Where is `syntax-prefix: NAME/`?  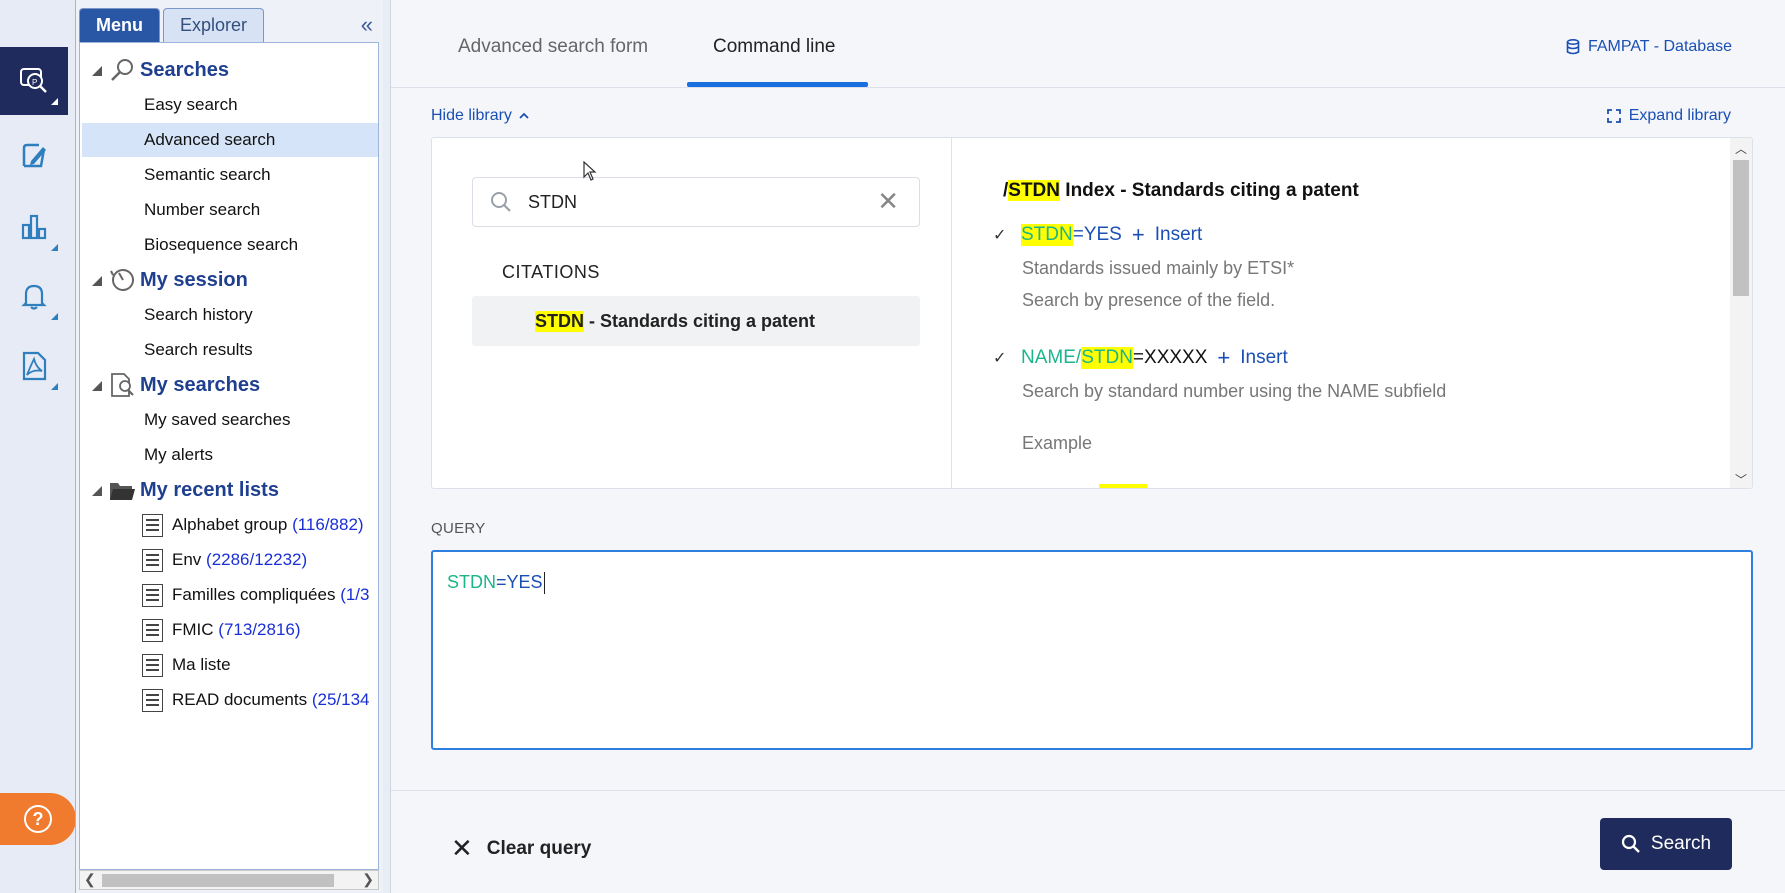
syntax-prefix: NAME/ is located at coordinates (1051, 357).